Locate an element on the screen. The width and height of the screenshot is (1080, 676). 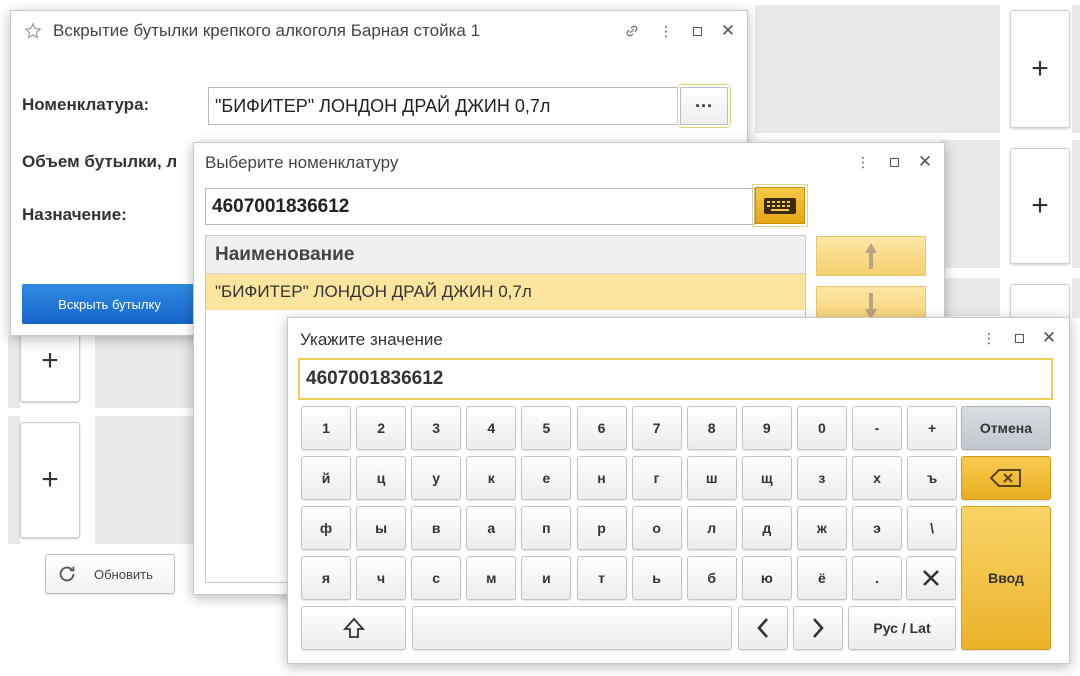
key-row2: н is located at coordinates (601, 478).